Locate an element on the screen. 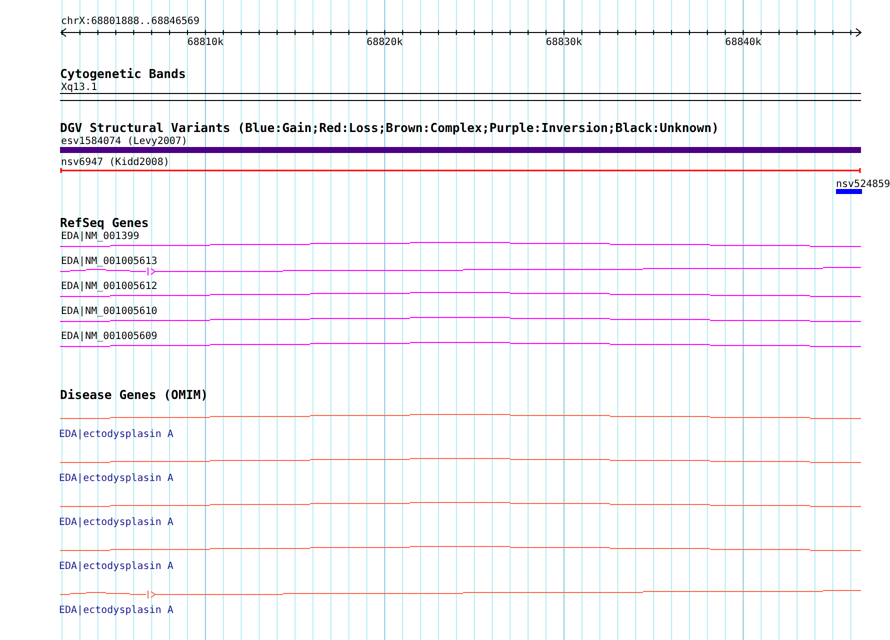 This screenshot has width=890, height=640. transcript-label: EDA|NM_001005609 is located at coordinates (109, 336).